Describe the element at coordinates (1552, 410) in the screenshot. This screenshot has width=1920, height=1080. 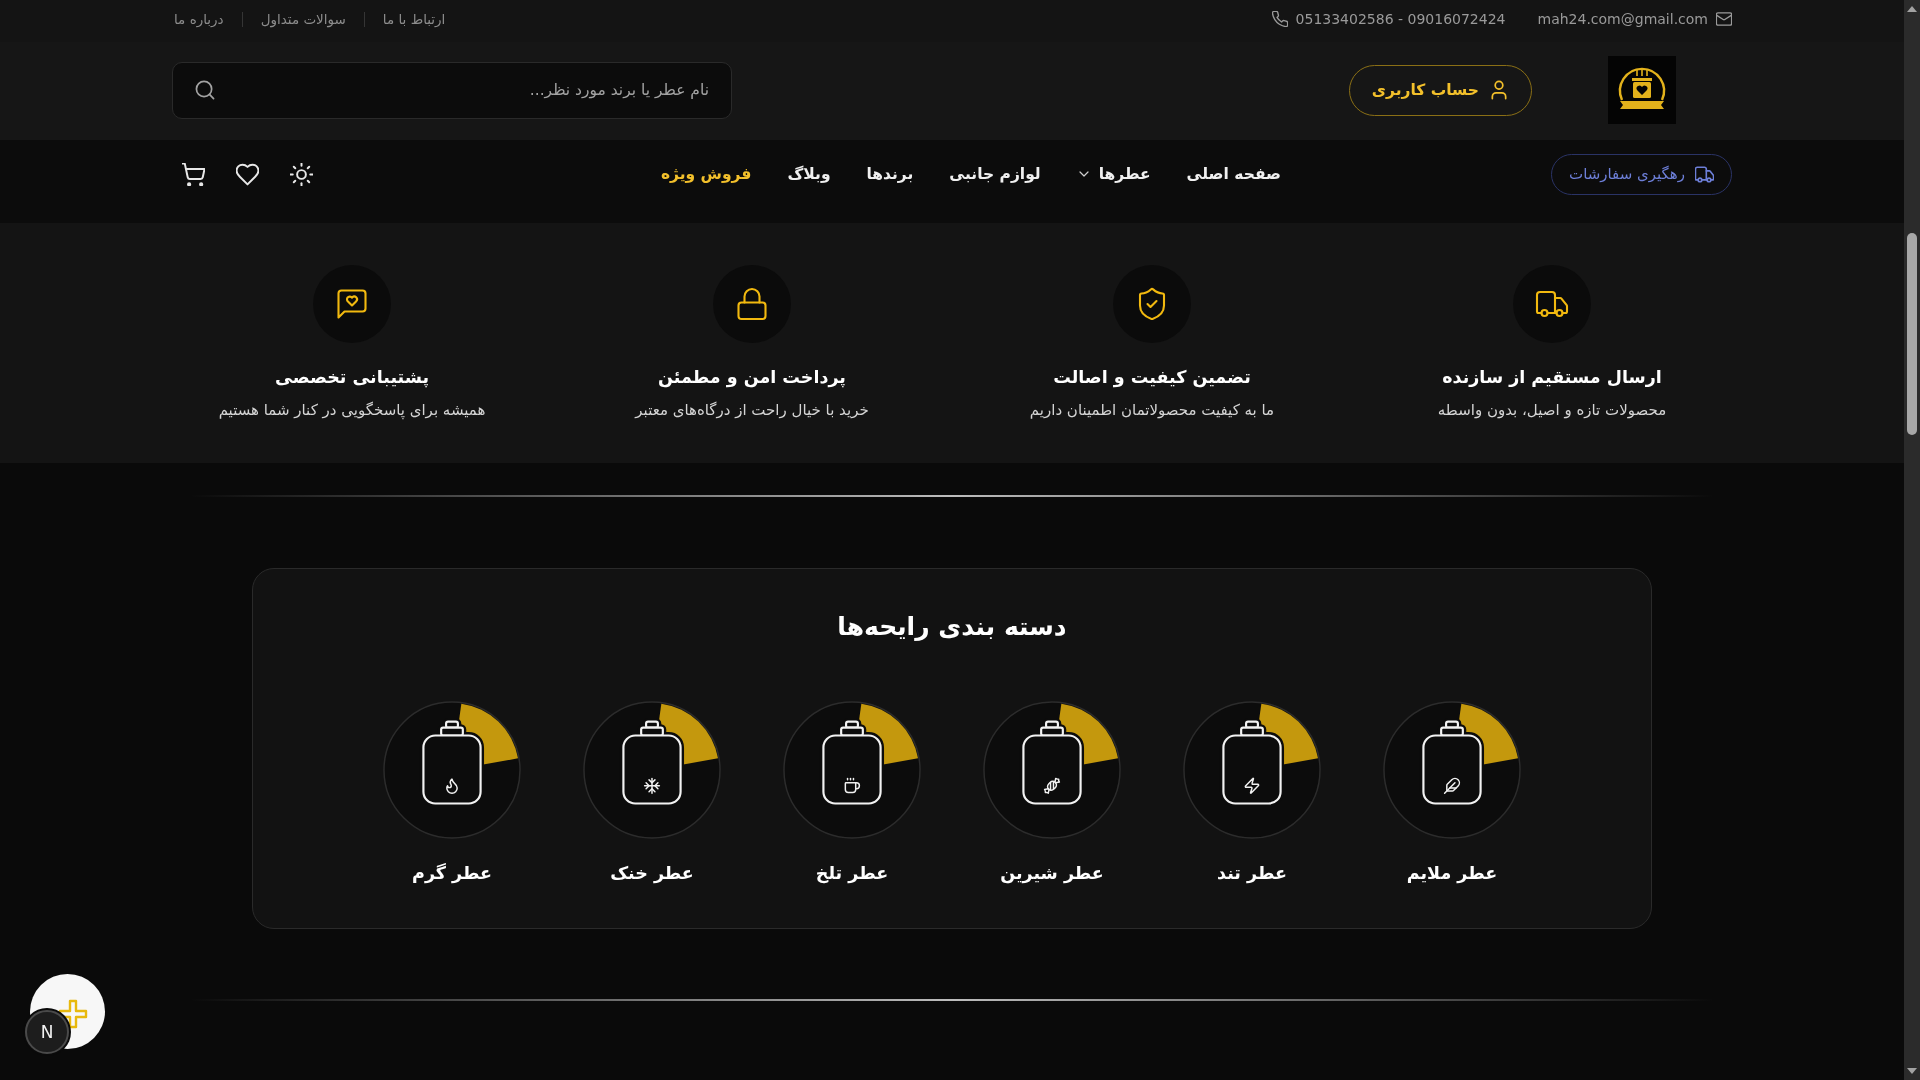
I see `feature-description: محصولات تازه و اصیل، بدون واسطه` at that location.